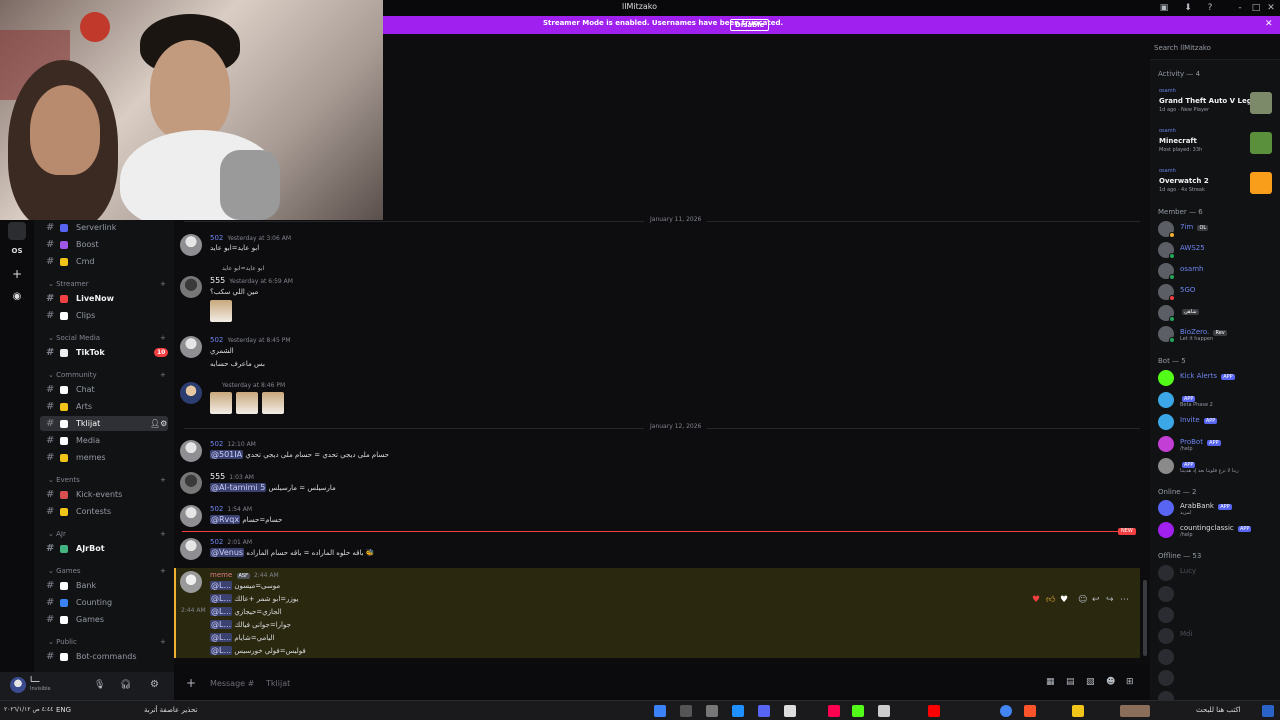 This screenshot has height=720, width=1280. I want to click on bot-item: APP ربنا لا تزغ قلوبنا بعد إذ هديتنا, so click(1217, 466).